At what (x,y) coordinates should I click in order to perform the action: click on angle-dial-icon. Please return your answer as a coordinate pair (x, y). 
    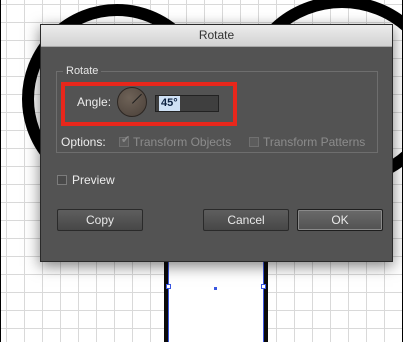
    Looking at the image, I should click on (132, 102).